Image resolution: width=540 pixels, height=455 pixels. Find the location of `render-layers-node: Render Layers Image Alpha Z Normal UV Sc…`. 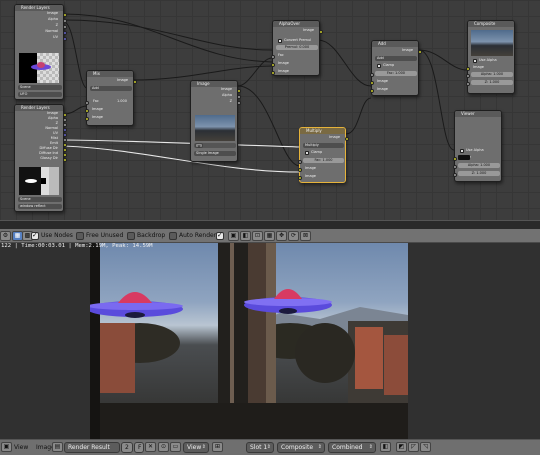

render-layers-node: Render Layers Image Alpha Z Normal UV Sc… is located at coordinates (40, 52).